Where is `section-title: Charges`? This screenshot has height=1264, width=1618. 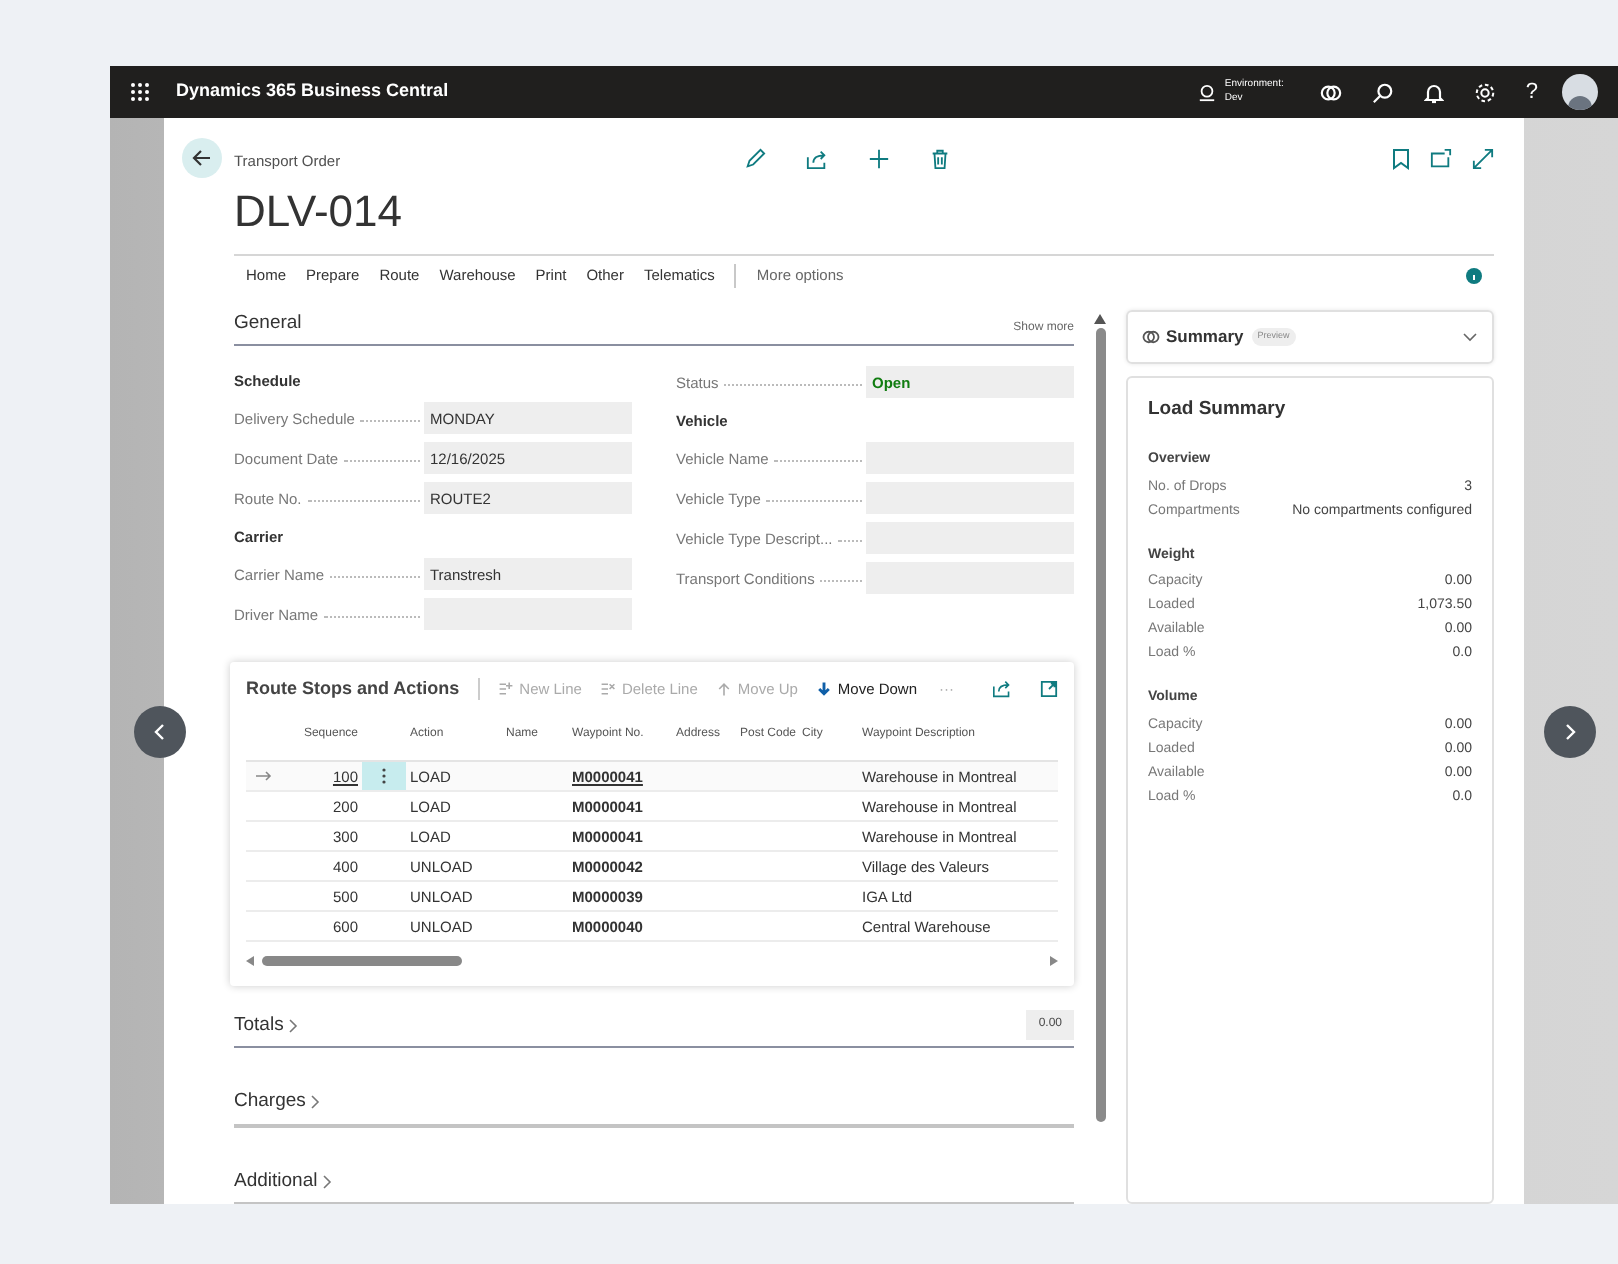
section-title: Charges is located at coordinates (277, 1102).